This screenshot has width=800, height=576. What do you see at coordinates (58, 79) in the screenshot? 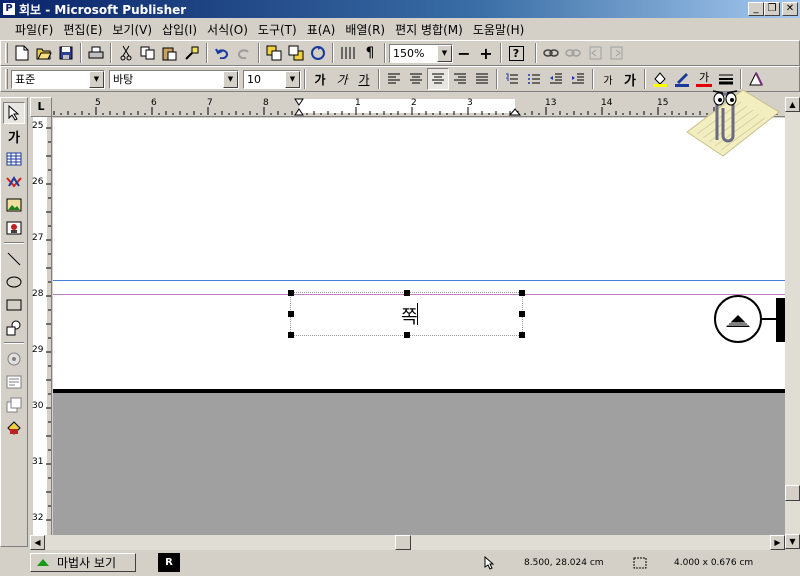
I see `style-select: 표준 ▼` at bounding box center [58, 79].